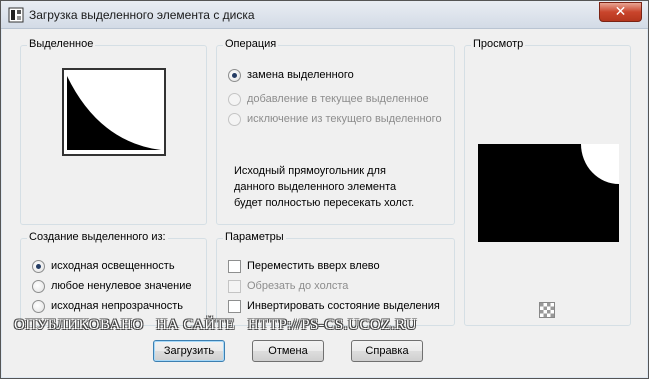 Image resolution: width=649 pixels, height=379 pixels. I want to click on load-button: Загрузить, so click(189, 351).